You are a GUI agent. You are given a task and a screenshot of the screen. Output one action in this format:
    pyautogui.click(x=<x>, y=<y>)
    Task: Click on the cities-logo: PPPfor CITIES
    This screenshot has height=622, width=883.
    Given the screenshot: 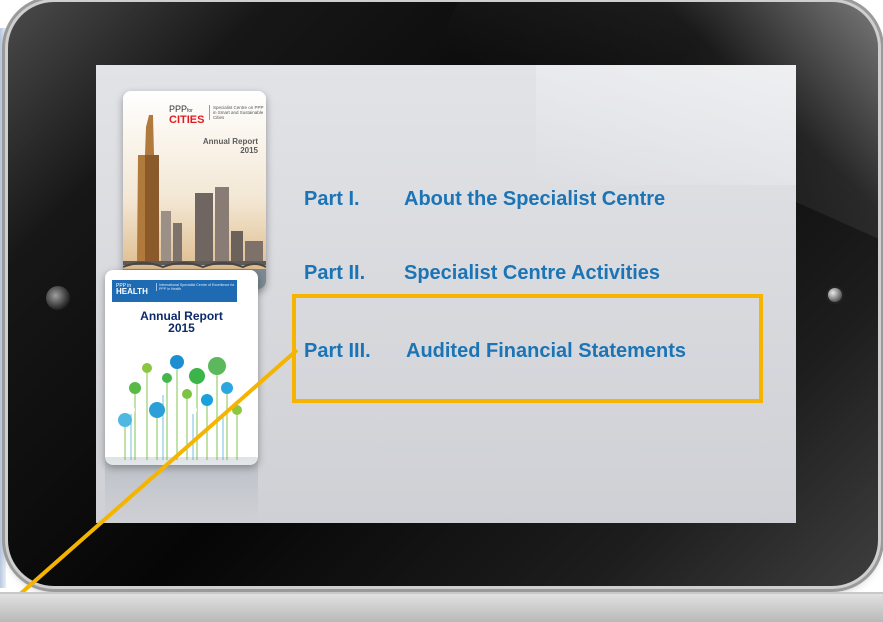 What is the action you would take?
    pyautogui.click(x=187, y=115)
    